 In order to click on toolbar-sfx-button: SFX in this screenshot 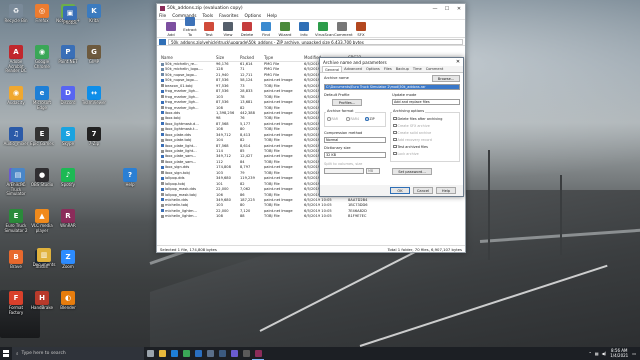, I will do `click(361, 29)`.